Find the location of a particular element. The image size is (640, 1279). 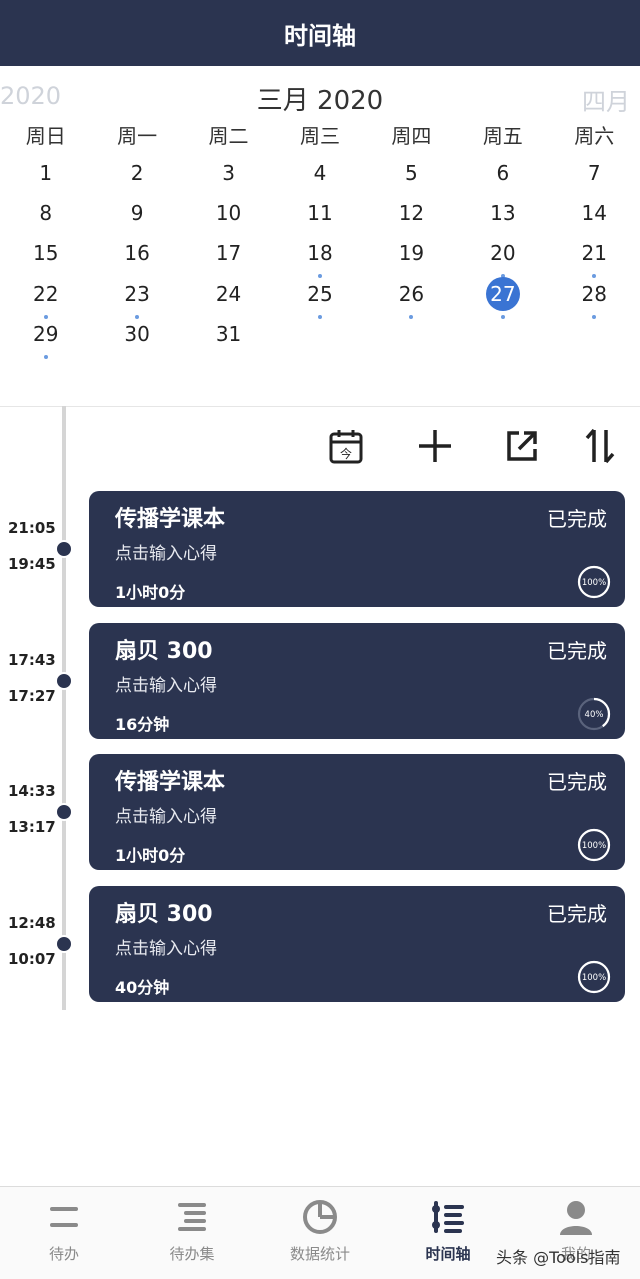

weekday-label: 周六 is located at coordinates (594, 136).